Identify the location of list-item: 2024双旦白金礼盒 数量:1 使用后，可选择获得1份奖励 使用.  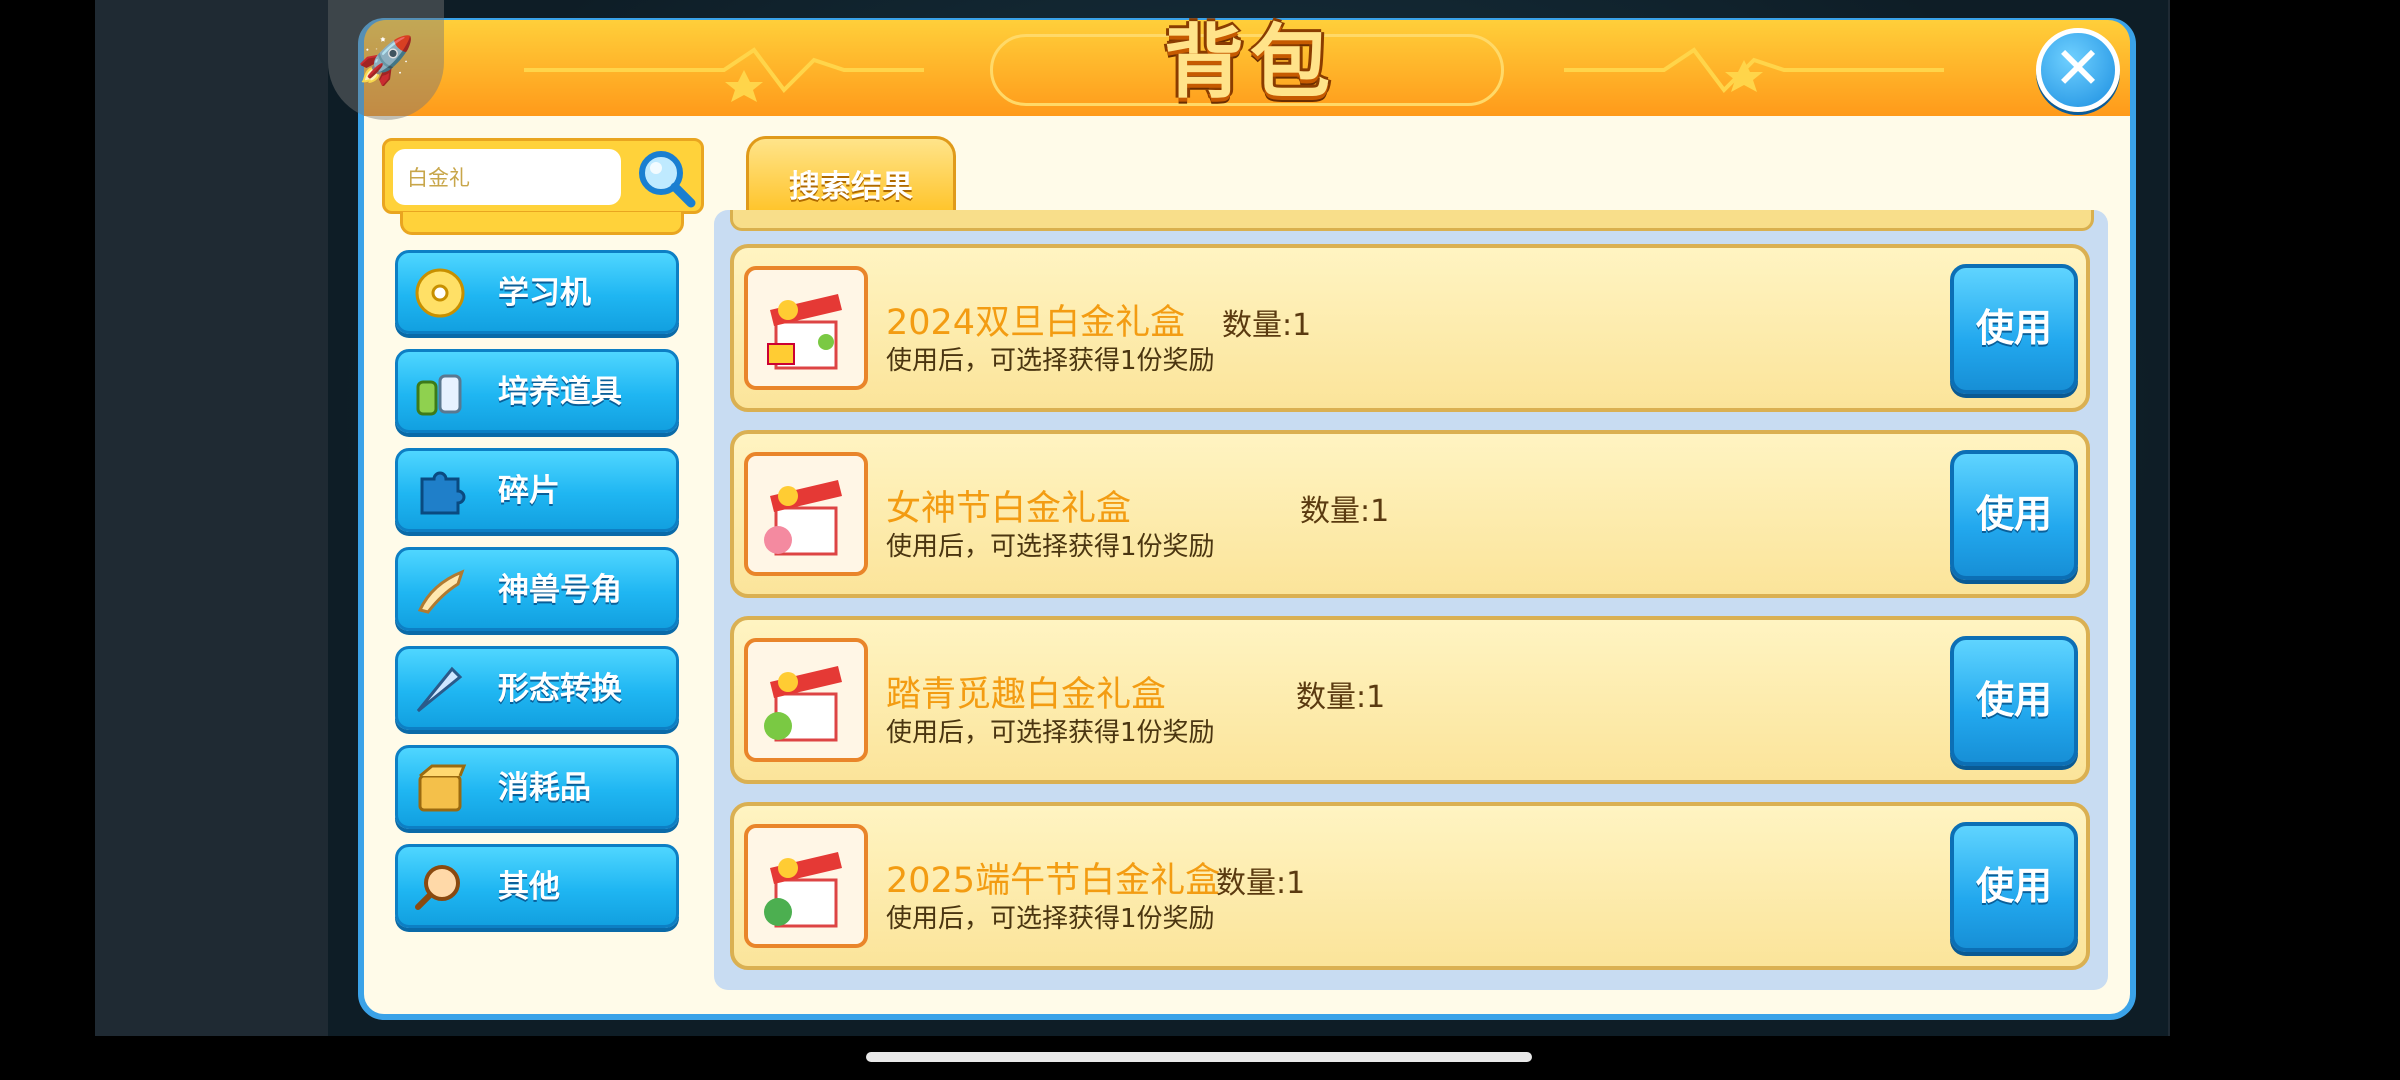
(1410, 328).